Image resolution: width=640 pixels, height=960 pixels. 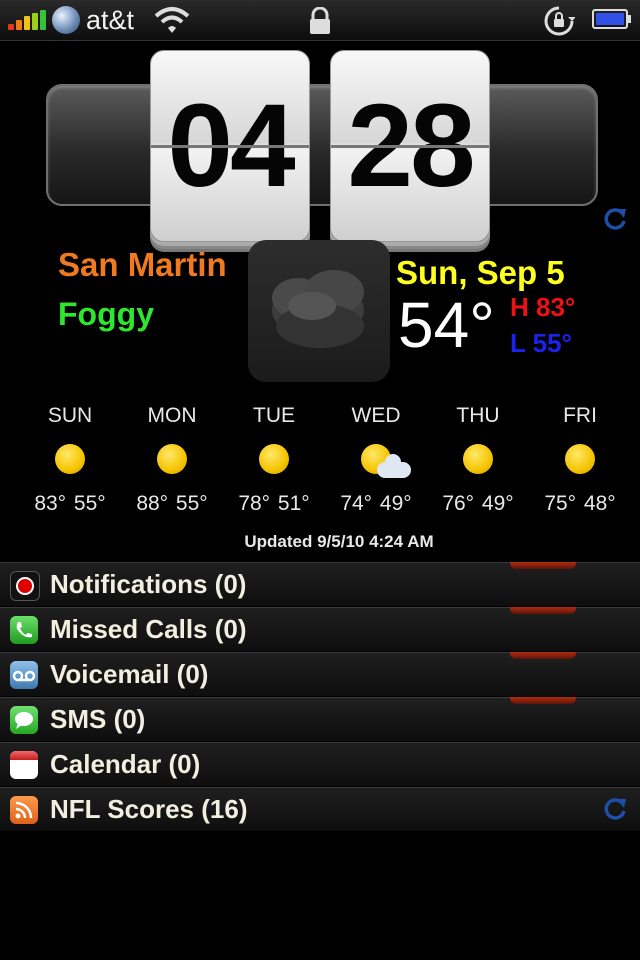 What do you see at coordinates (446, 325) in the screenshot?
I see `current-temperature: 54°` at bounding box center [446, 325].